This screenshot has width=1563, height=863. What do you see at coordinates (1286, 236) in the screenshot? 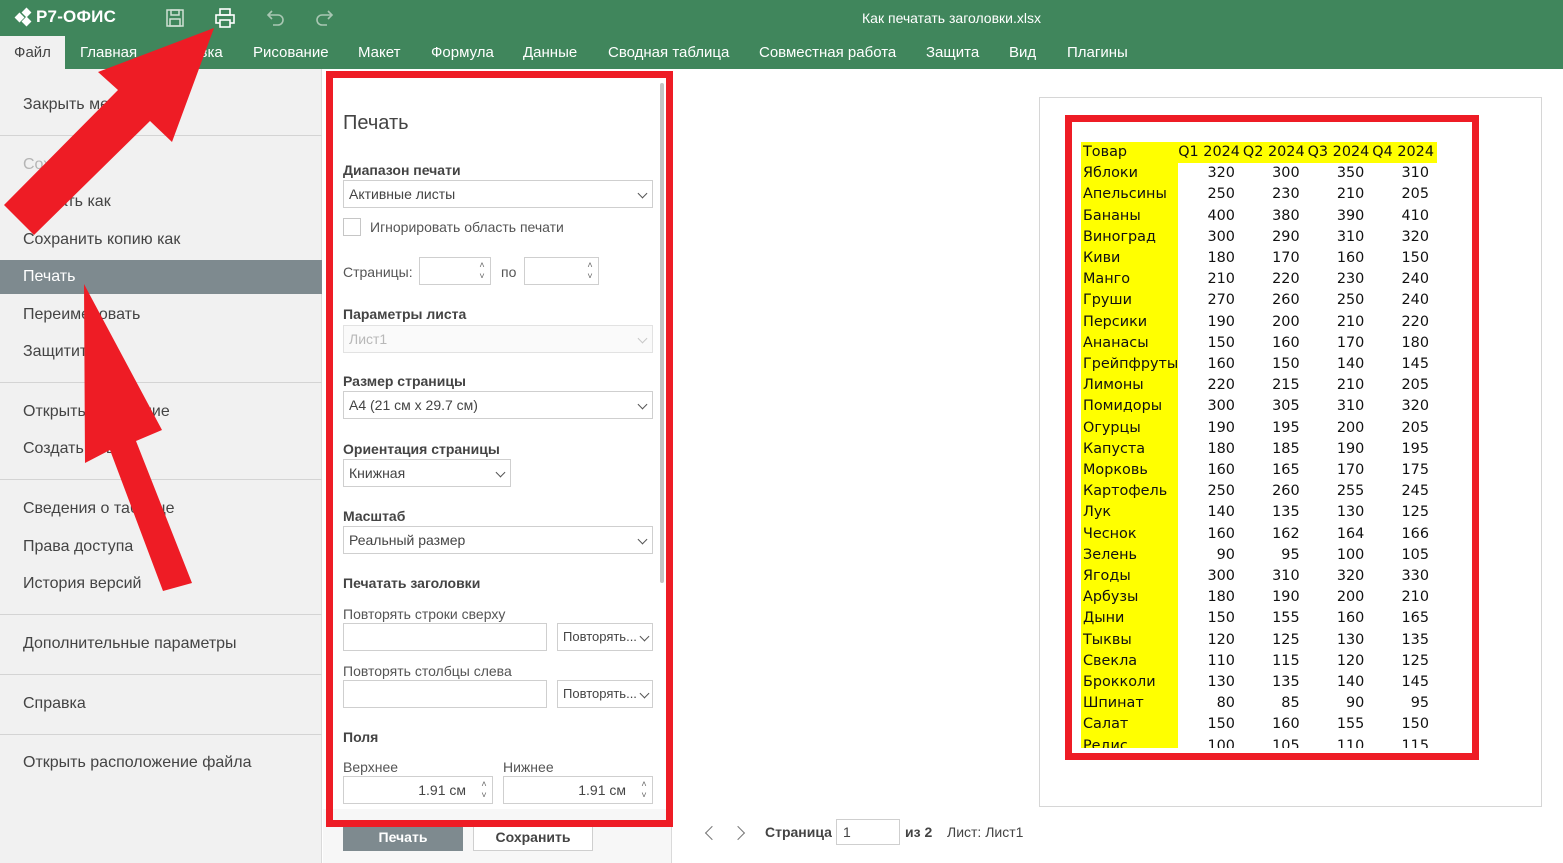
I see `value-cell: 290` at bounding box center [1286, 236].